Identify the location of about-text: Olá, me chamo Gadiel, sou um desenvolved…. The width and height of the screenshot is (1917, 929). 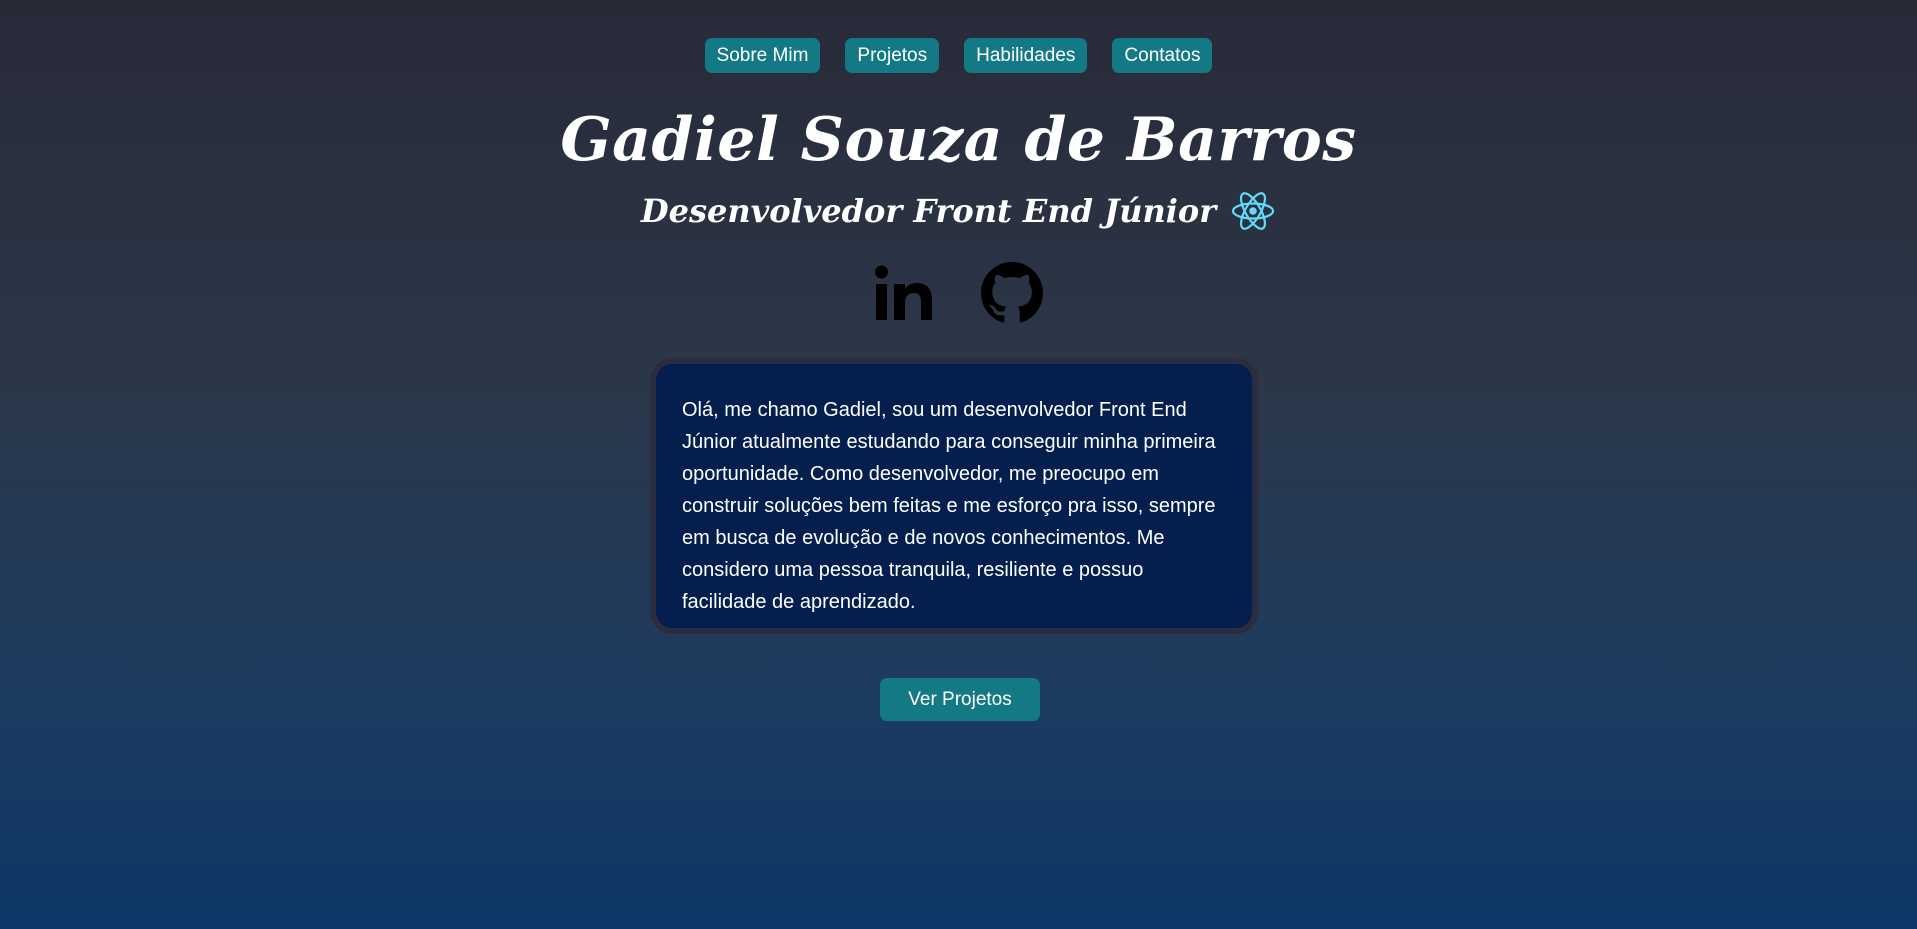
(949, 506).